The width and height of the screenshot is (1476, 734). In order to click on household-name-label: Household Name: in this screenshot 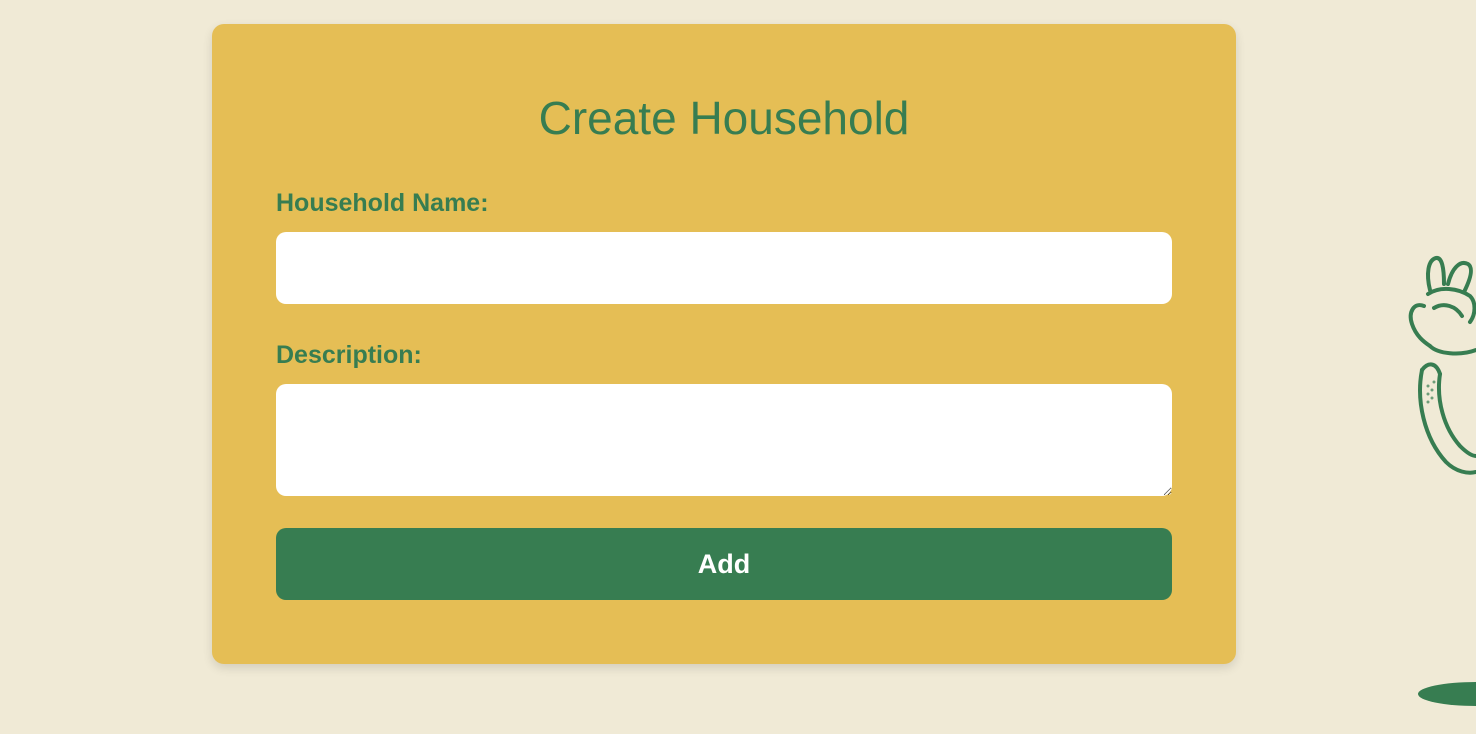, I will do `click(382, 203)`.